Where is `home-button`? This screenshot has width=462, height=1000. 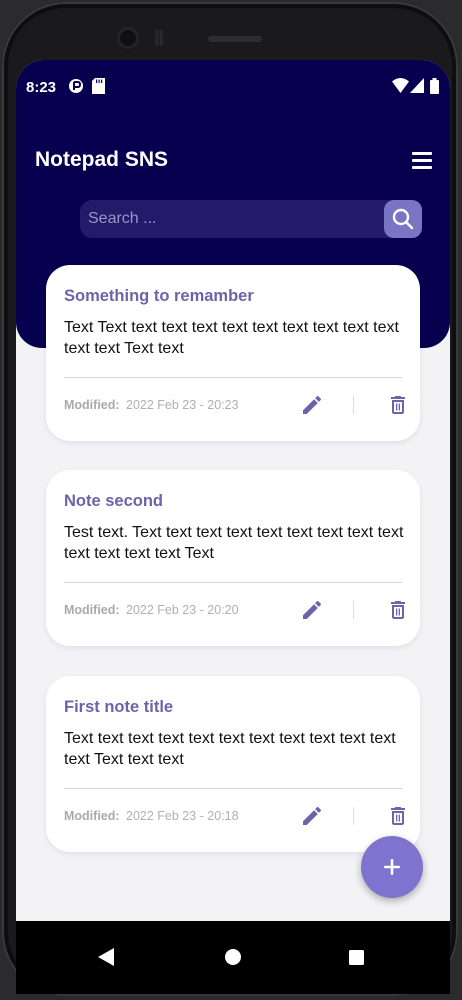 home-button is located at coordinates (233, 959).